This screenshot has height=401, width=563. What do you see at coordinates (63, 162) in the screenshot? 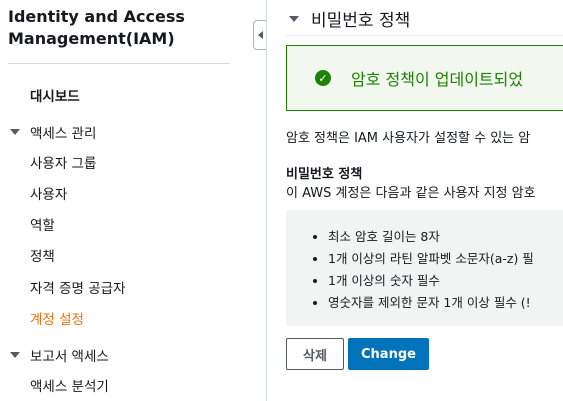
I see `sidebar-item-user-groups: 사용자 그룹` at bounding box center [63, 162].